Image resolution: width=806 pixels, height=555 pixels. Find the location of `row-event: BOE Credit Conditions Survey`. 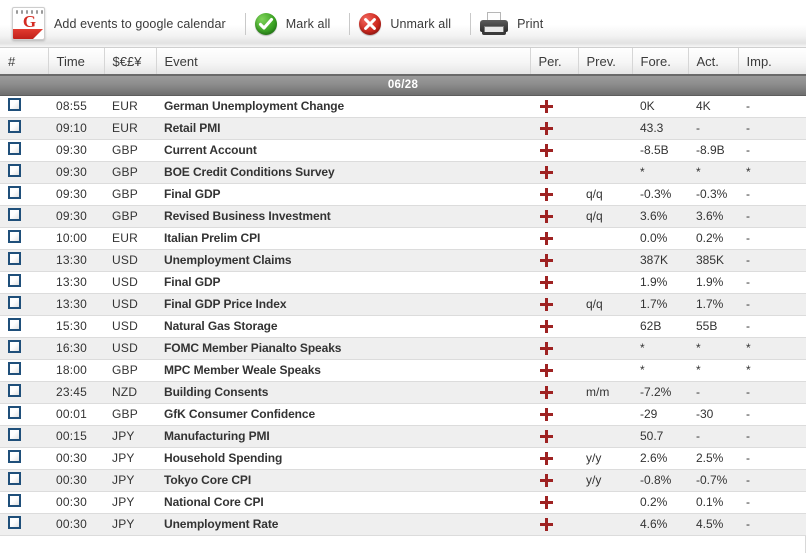

row-event: BOE Credit Conditions Survey is located at coordinates (343, 172).